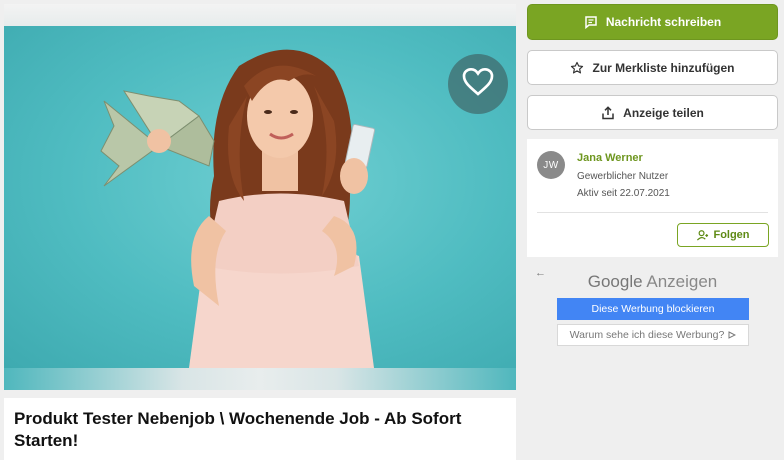  I want to click on seller-type: Gewerblicher Nutzer, so click(623, 176).